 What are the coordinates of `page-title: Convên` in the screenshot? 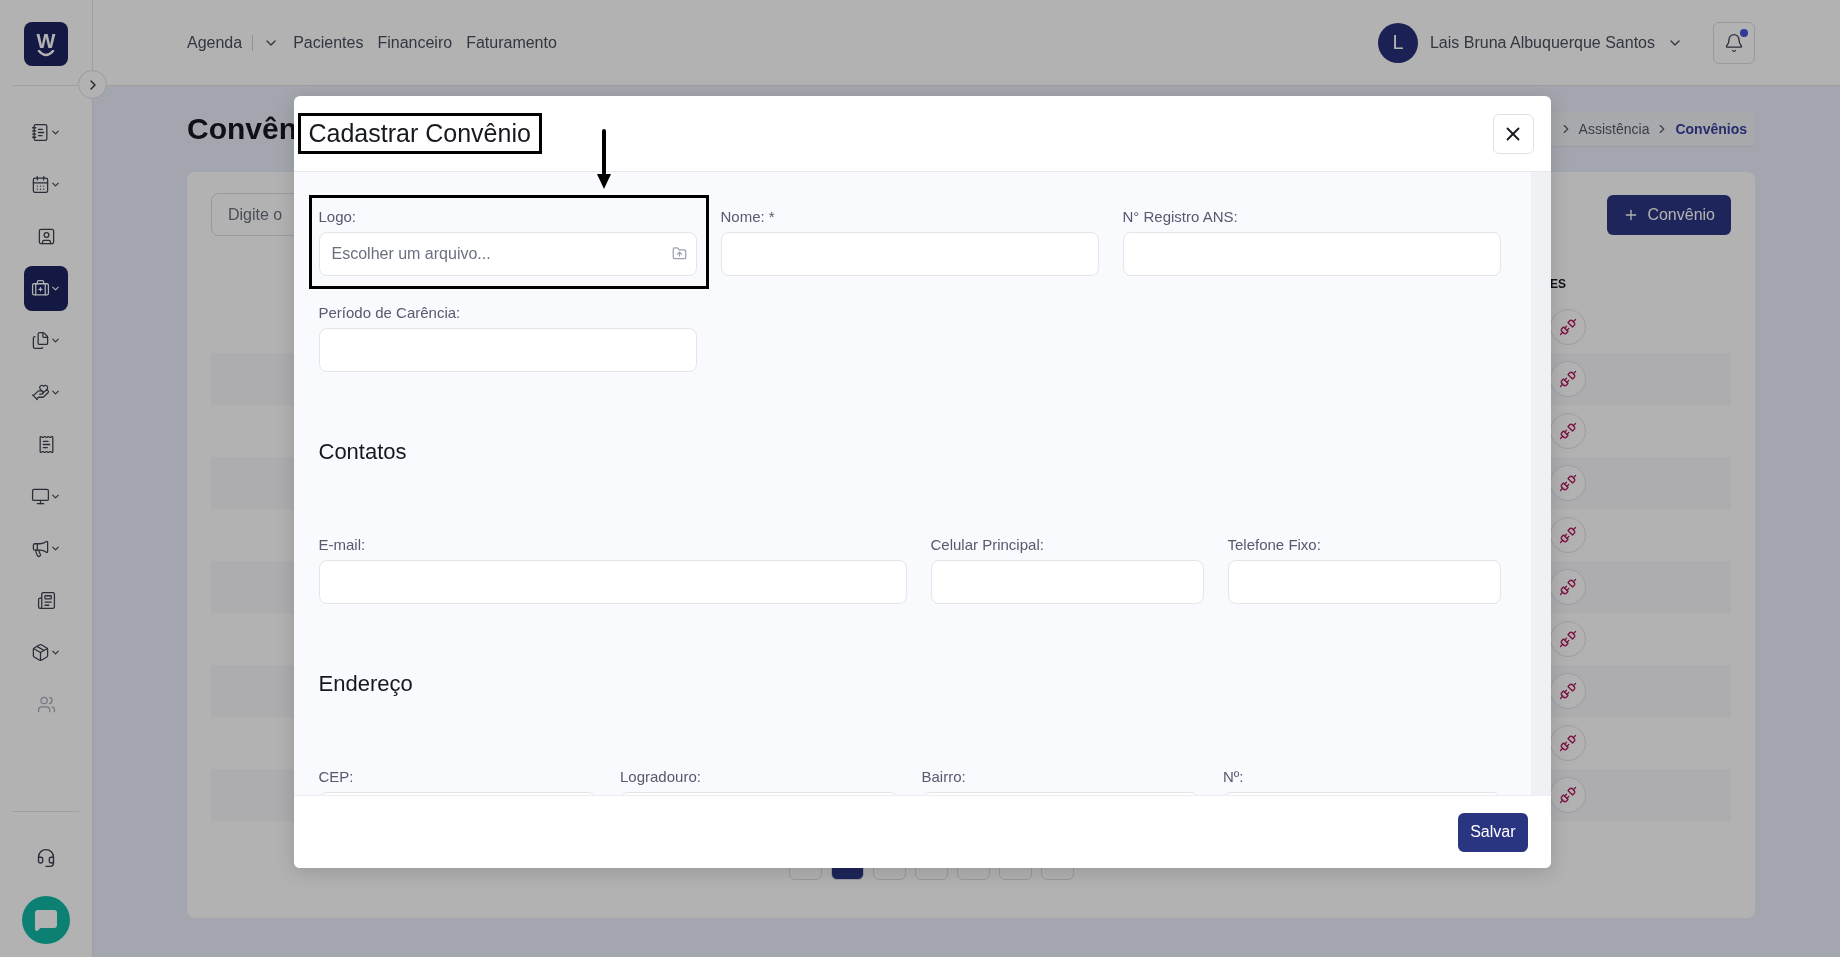 It's located at (242, 129).